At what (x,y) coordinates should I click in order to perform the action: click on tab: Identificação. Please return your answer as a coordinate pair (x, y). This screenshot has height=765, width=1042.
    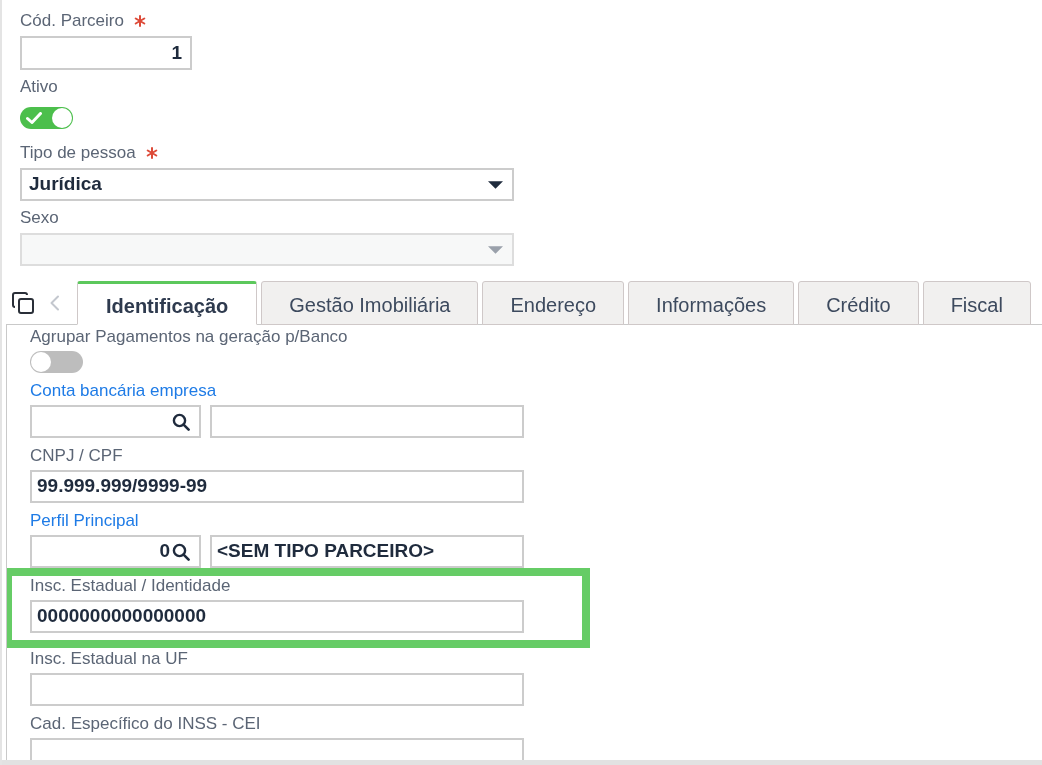
    Looking at the image, I should click on (167, 303).